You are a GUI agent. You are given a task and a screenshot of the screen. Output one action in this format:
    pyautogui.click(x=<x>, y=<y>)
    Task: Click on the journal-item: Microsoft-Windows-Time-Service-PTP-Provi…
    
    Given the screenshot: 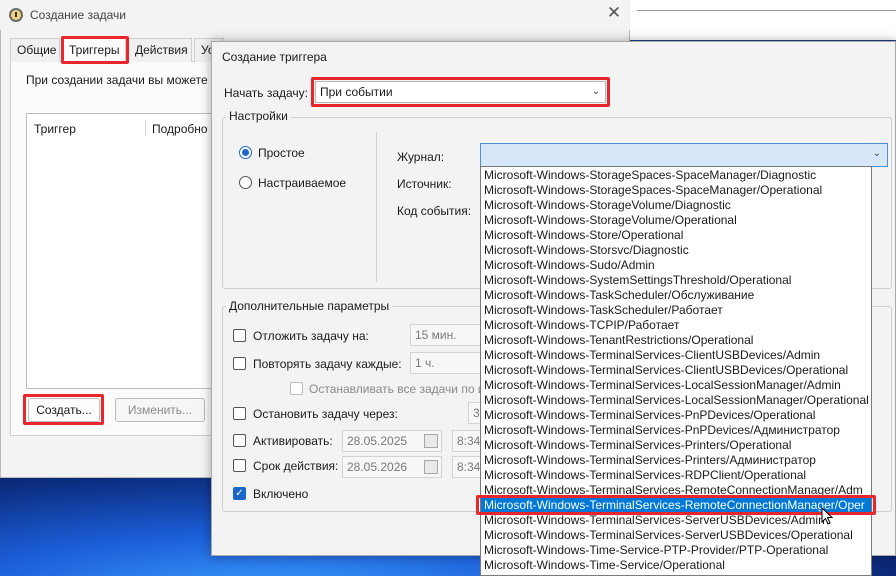 What is the action you would take?
    pyautogui.click(x=676, y=550)
    